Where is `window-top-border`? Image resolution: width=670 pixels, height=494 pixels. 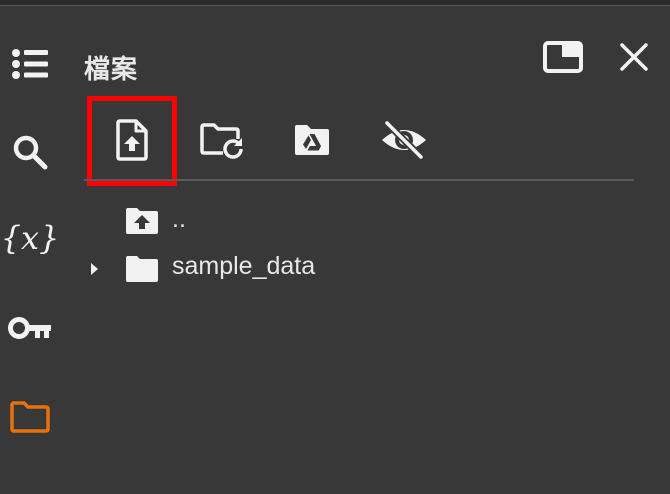 window-top-border is located at coordinates (335, 3).